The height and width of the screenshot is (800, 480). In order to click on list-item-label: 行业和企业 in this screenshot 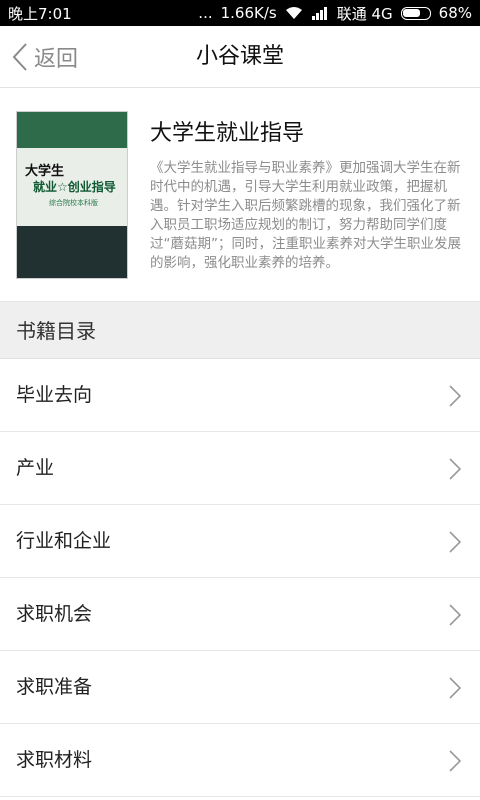, I will do `click(64, 541)`.